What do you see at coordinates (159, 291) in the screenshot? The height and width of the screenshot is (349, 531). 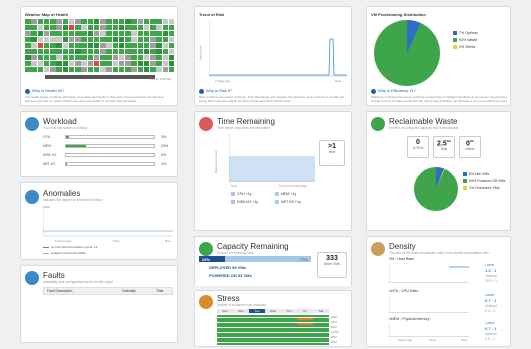 I see `faults-col-time: Time` at bounding box center [159, 291].